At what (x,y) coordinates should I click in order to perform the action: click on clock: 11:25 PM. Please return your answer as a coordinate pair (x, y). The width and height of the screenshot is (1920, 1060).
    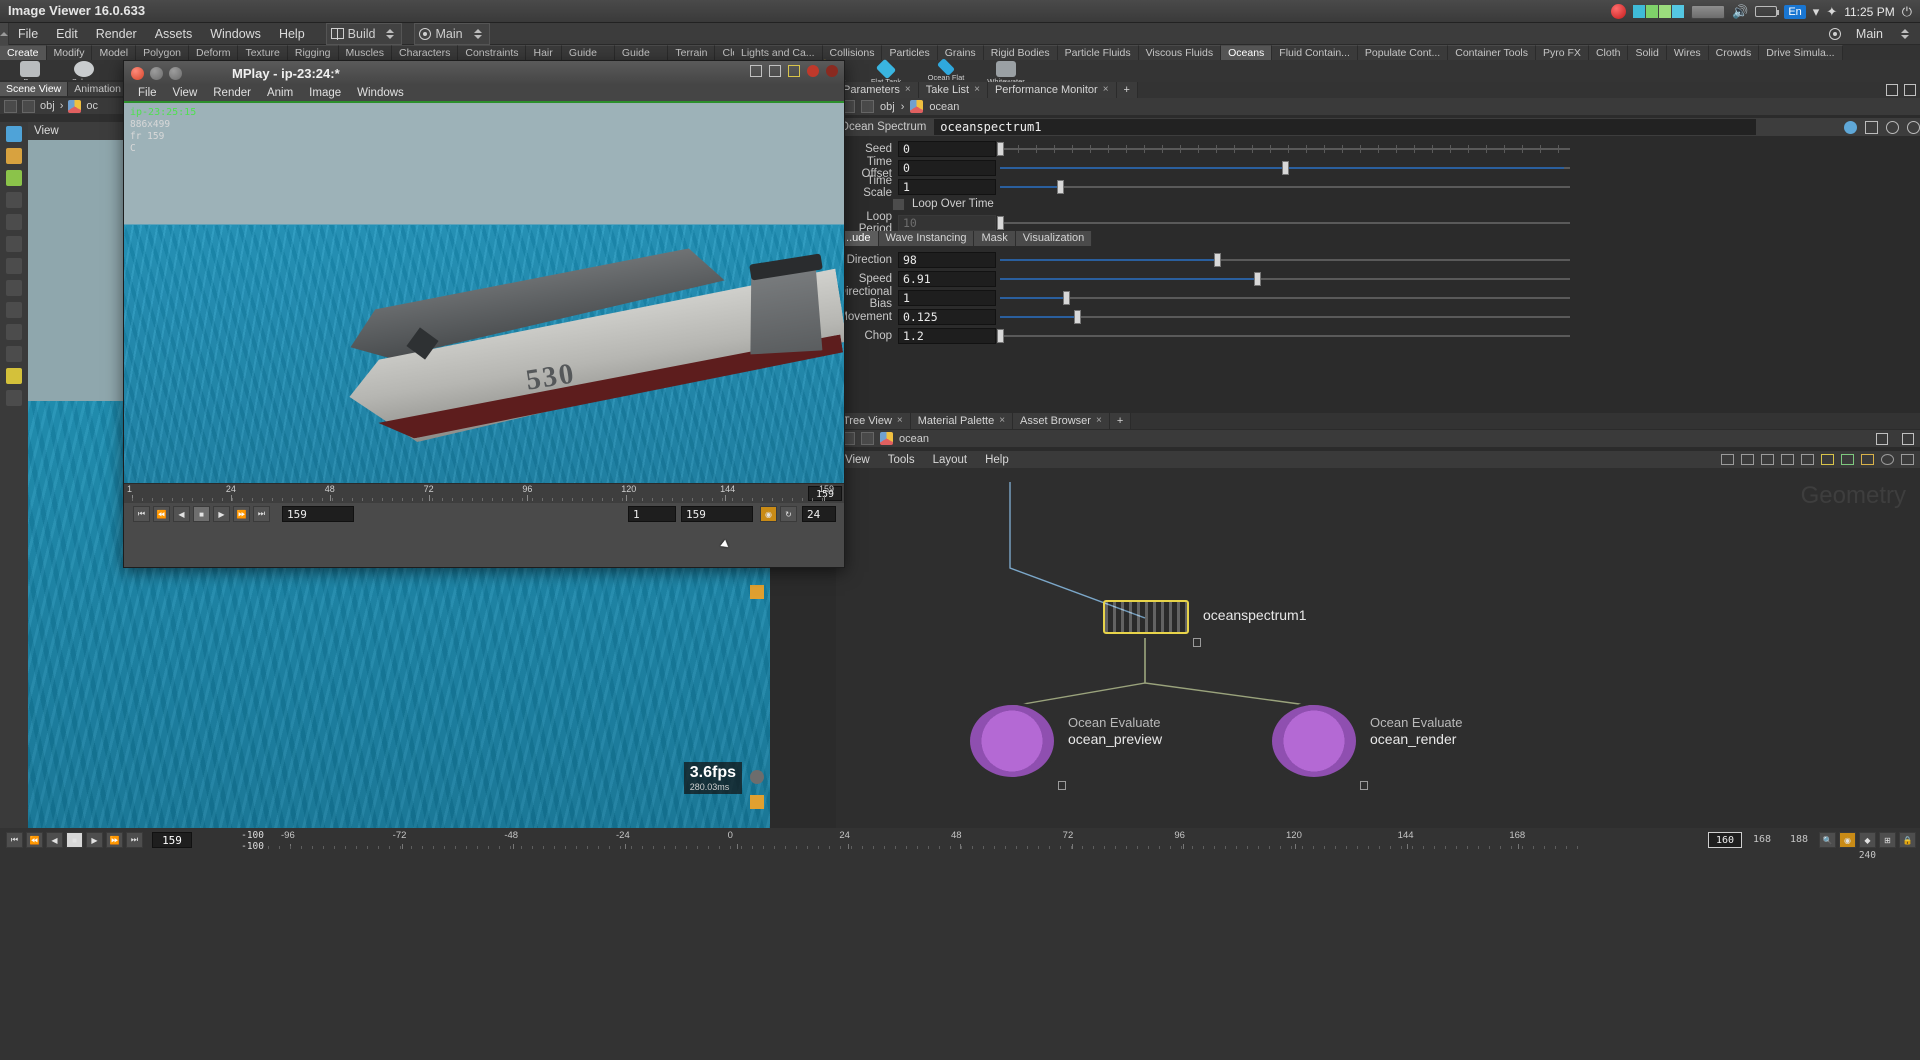
    Looking at the image, I should click on (1869, 12).